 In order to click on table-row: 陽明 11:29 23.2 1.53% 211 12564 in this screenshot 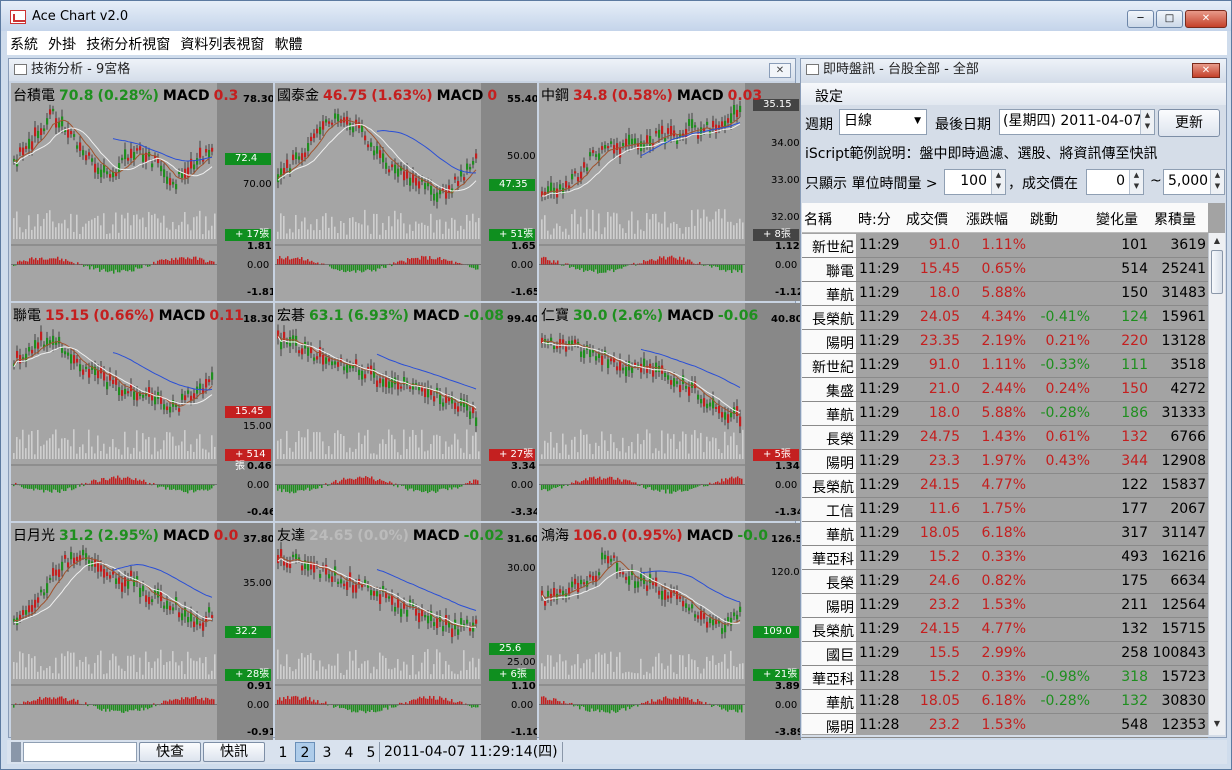, I will do `click(1005, 606)`.